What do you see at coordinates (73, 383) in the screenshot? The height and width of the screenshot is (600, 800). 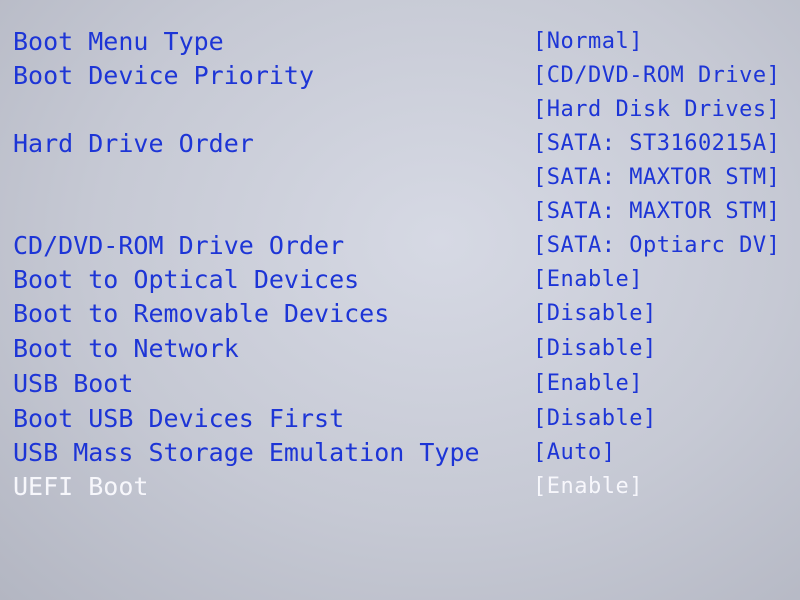 I see `setting-label: USB Boot` at bounding box center [73, 383].